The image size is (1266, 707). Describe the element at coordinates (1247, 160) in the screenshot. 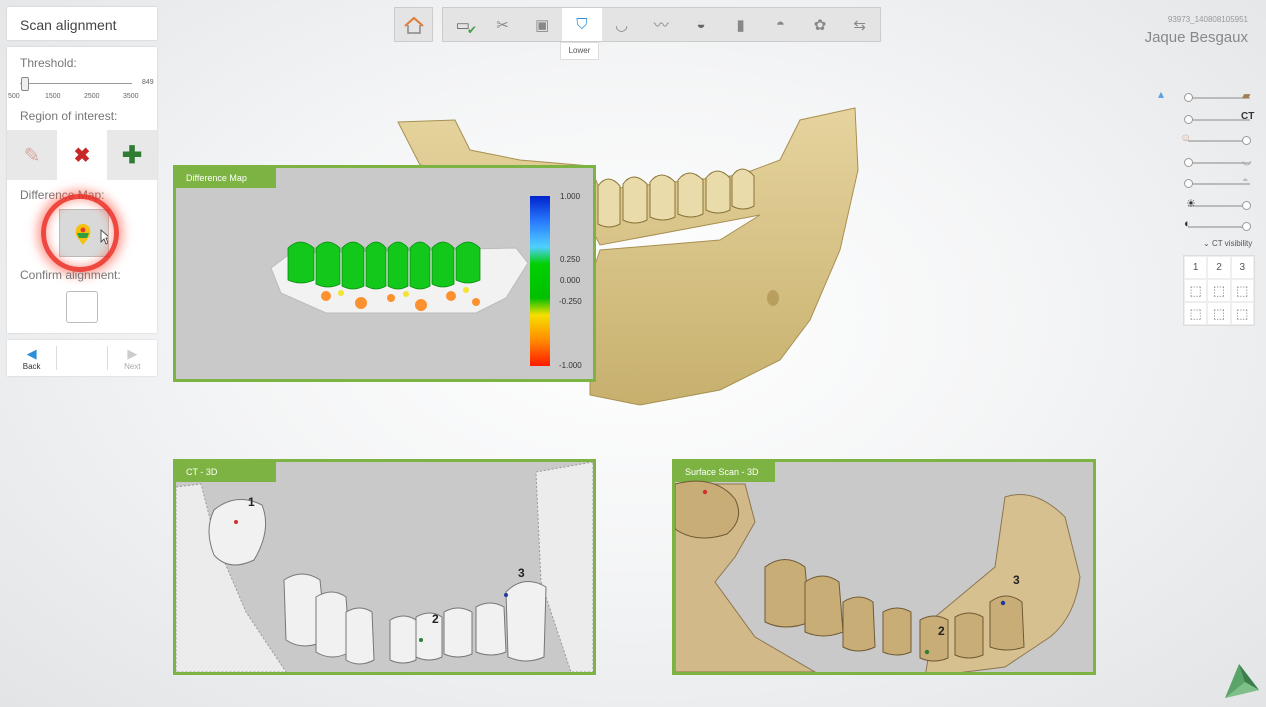

I see `tooth-outline-icon: ◡` at that location.